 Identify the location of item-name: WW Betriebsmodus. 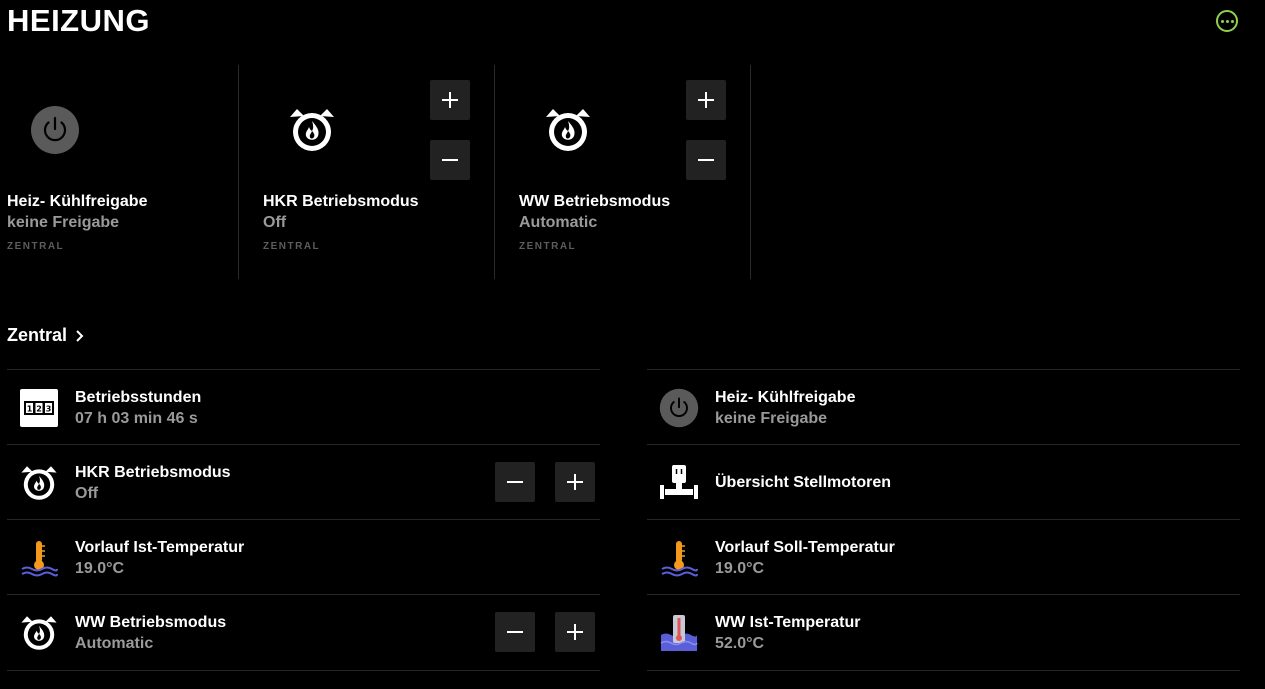
(151, 622).